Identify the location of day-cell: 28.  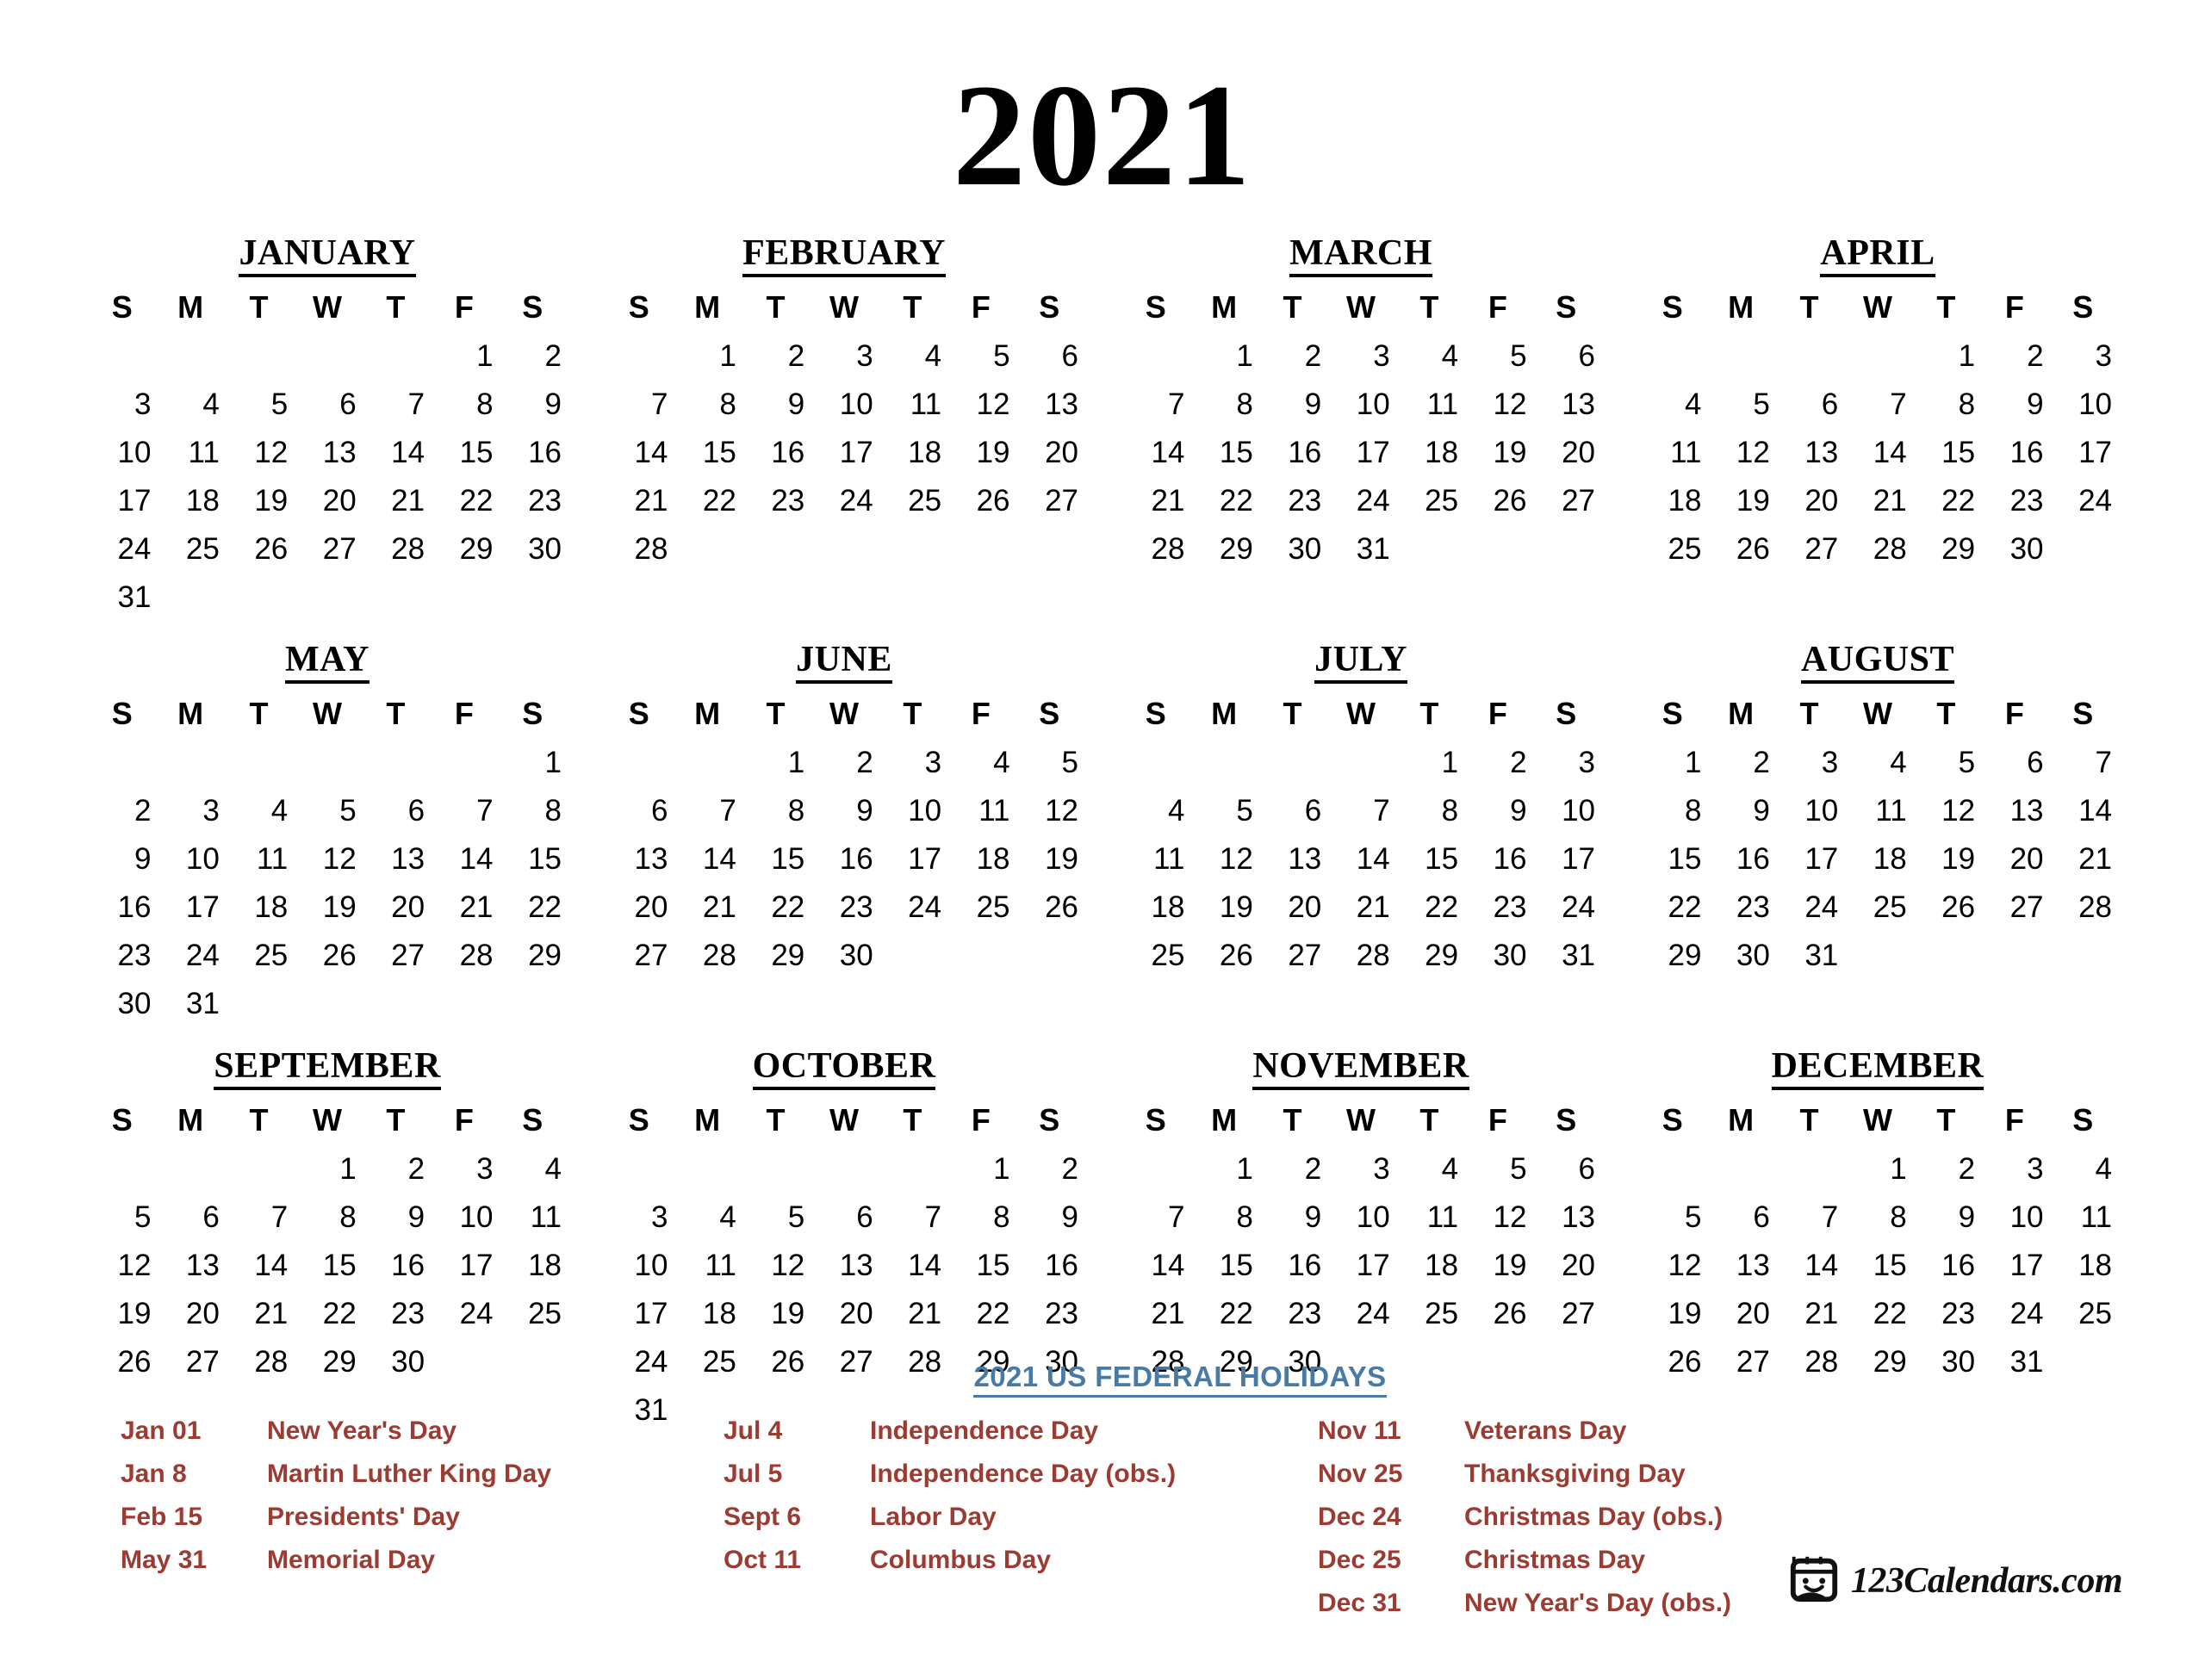
(464, 956).